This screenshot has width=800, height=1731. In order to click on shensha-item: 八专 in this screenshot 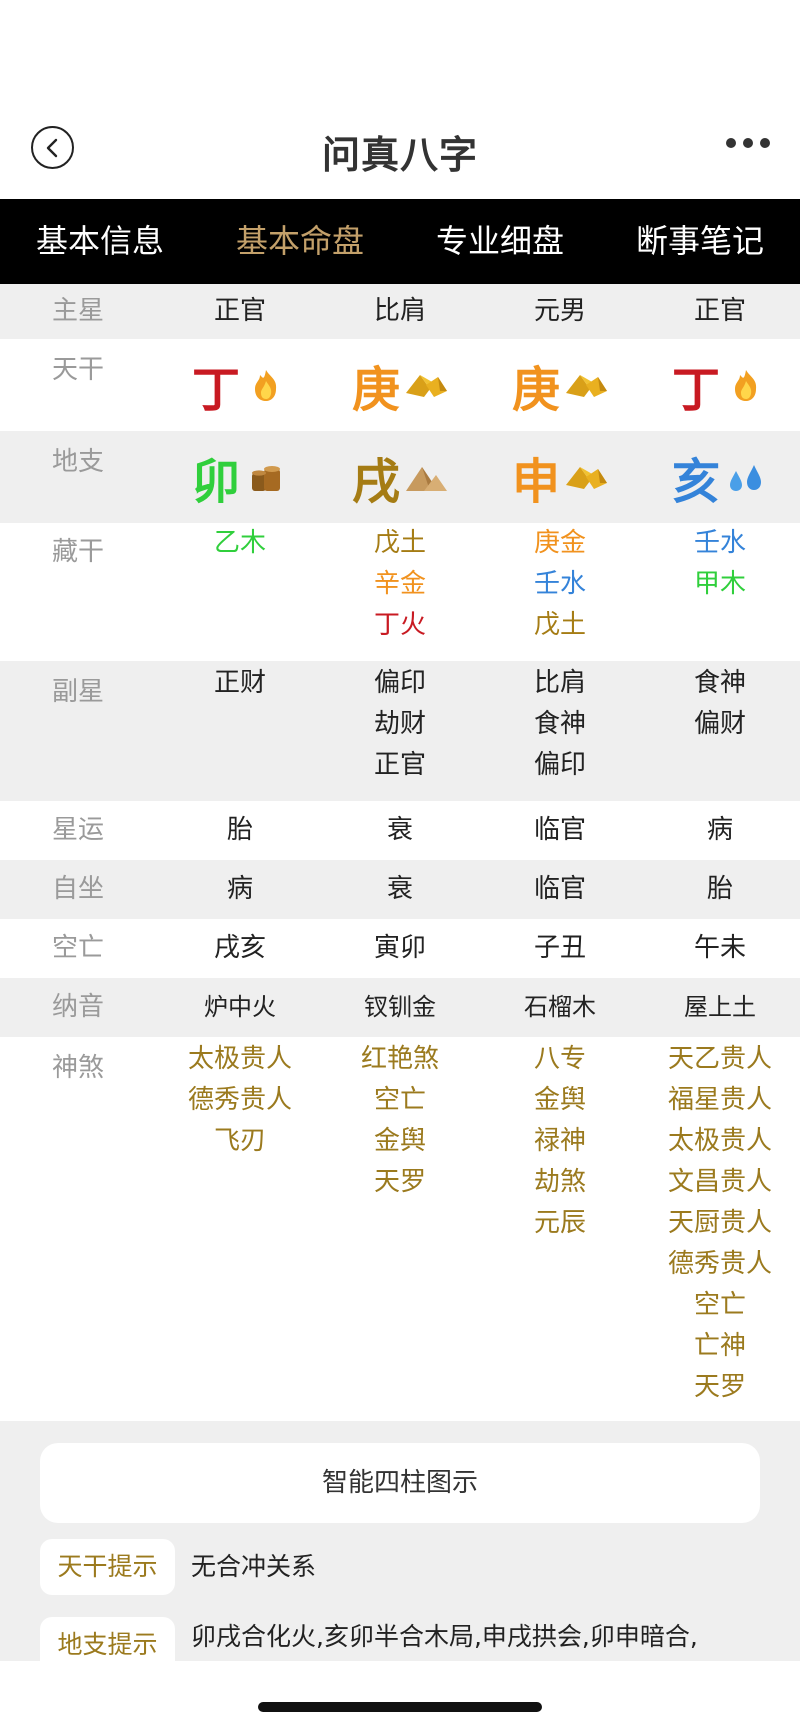, I will do `click(559, 1059)`.